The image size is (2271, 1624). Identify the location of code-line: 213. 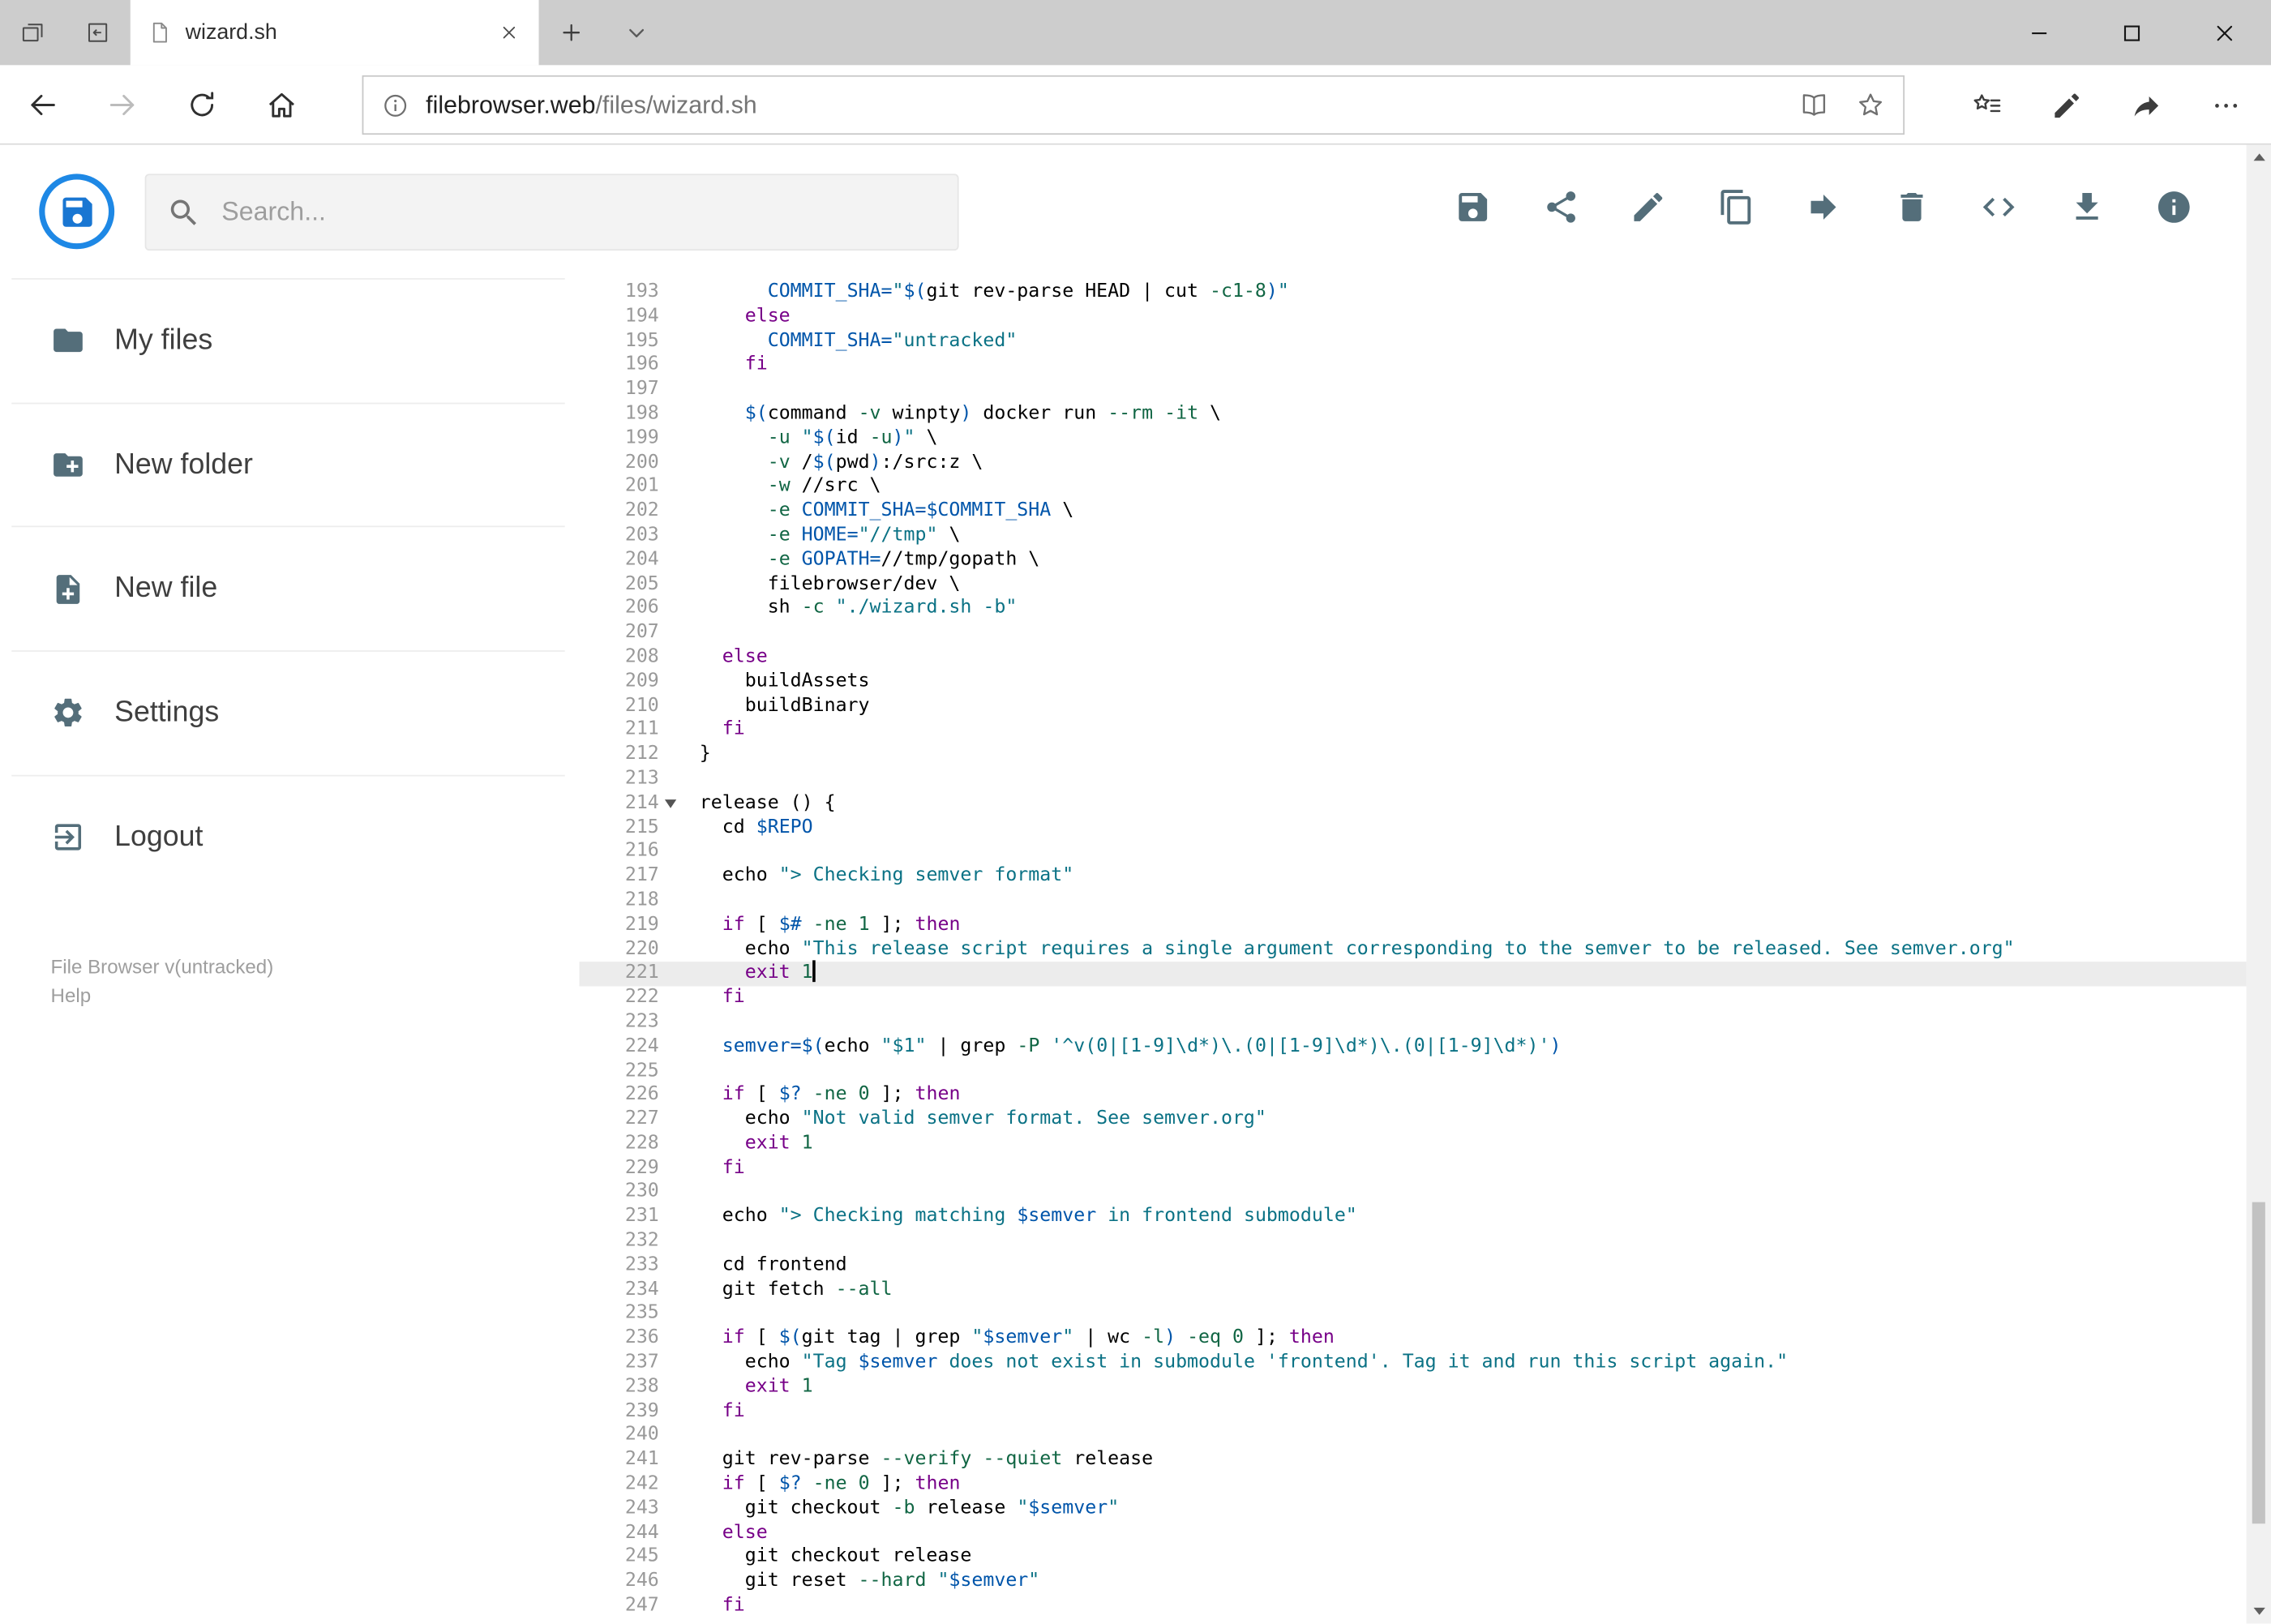
(1414, 780).